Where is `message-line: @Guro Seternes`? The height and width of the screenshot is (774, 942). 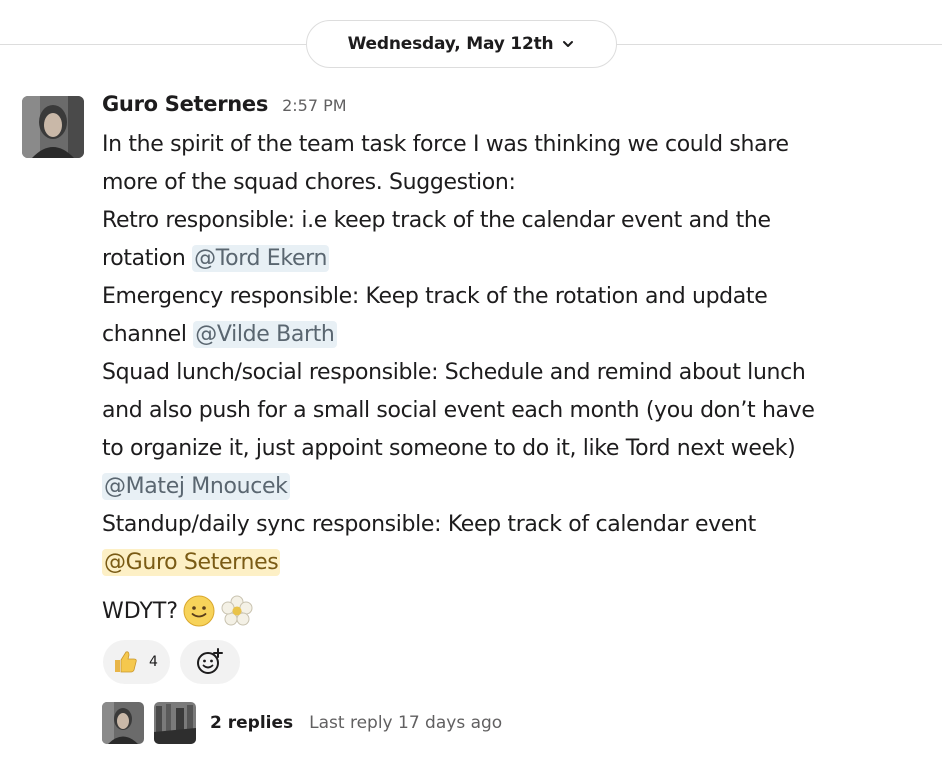
message-line: @Guro Seternes is located at coordinates (502, 563).